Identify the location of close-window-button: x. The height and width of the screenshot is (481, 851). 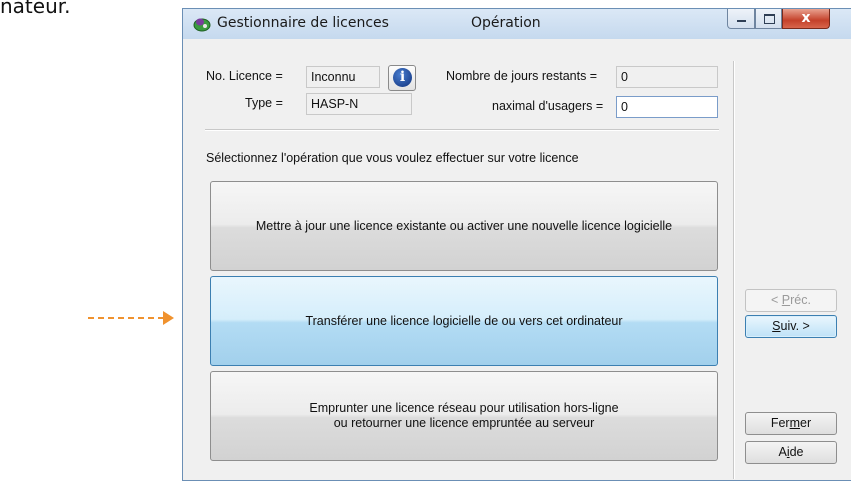
(806, 19).